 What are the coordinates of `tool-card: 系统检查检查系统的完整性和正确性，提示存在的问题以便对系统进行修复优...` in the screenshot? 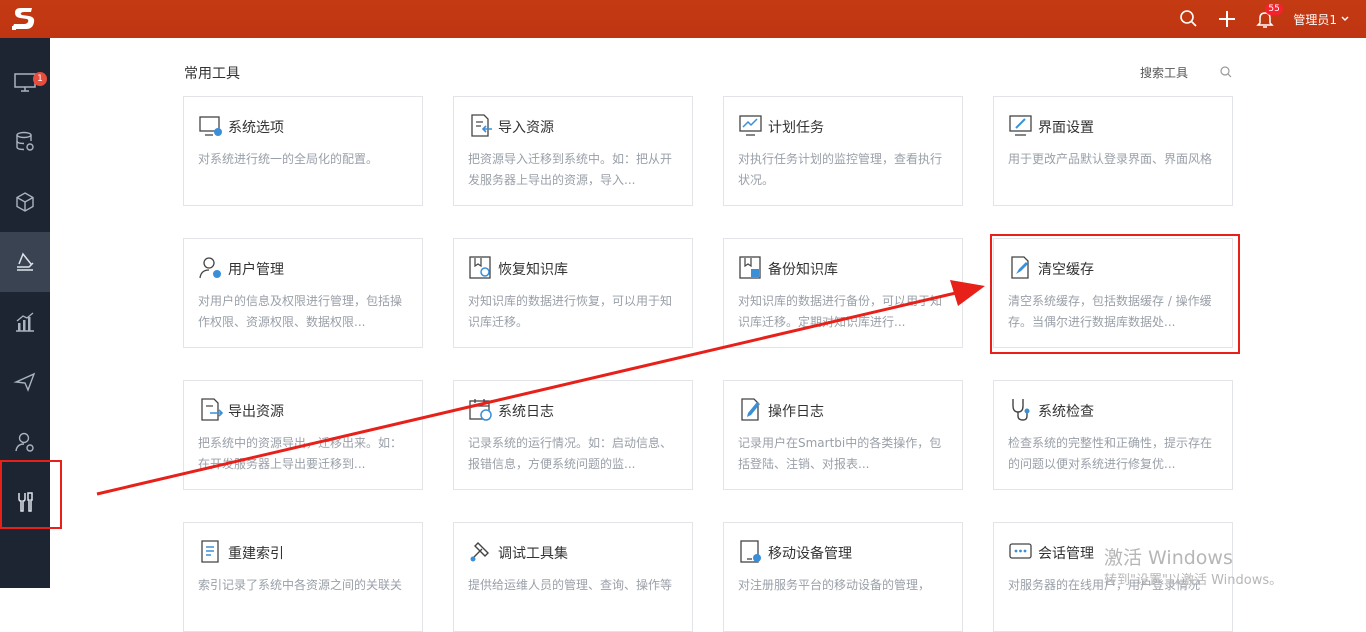 It's located at (1113, 435).